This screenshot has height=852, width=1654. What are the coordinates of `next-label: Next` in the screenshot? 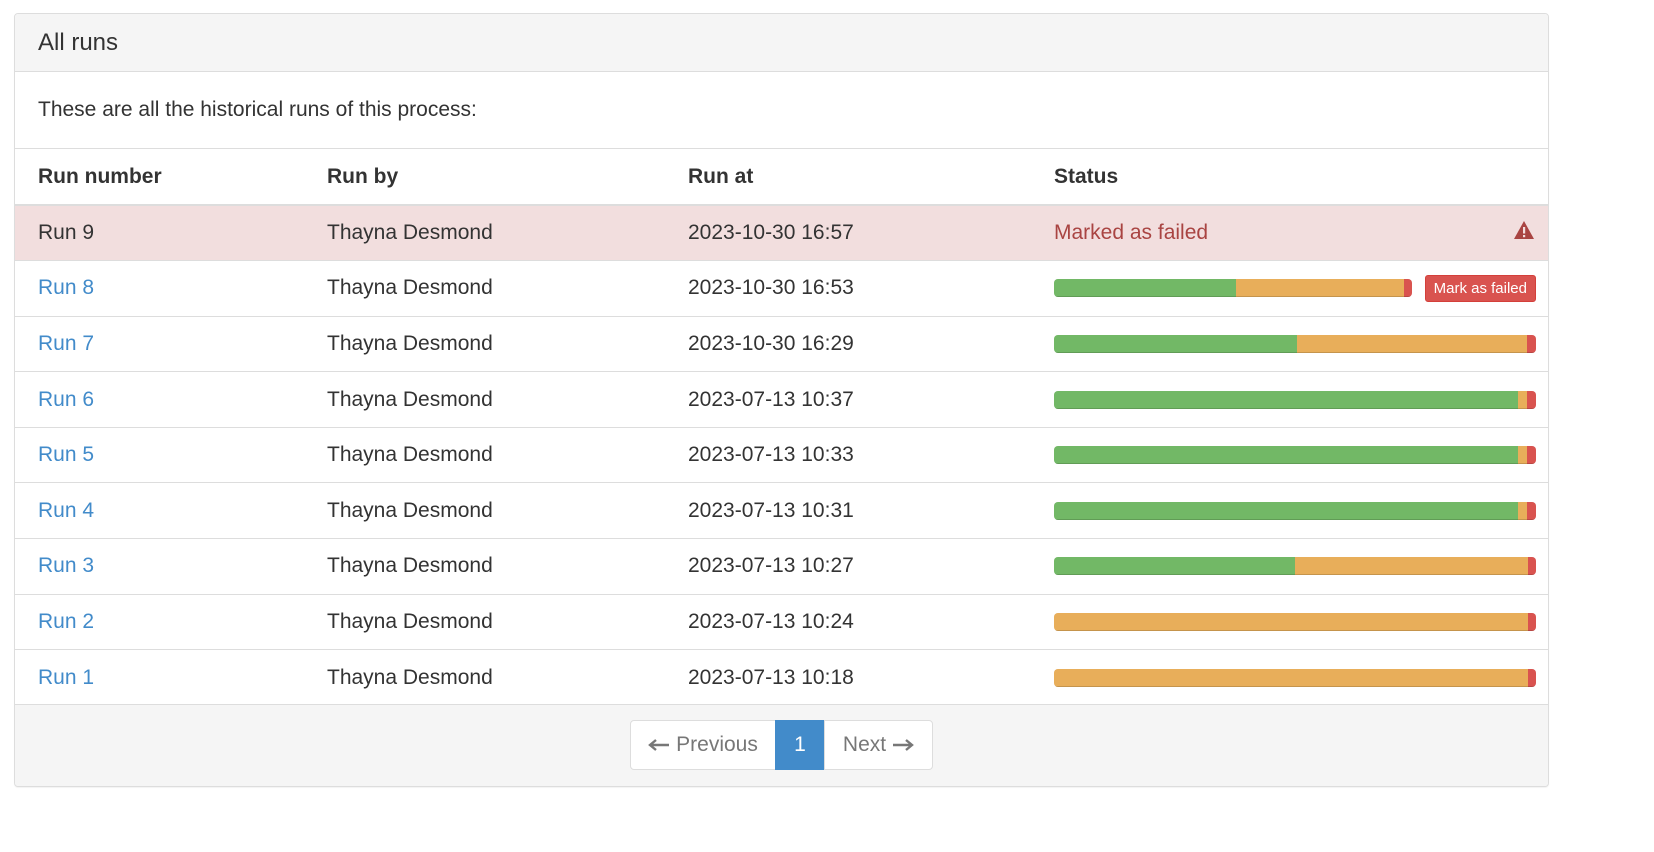 It's located at (864, 744).